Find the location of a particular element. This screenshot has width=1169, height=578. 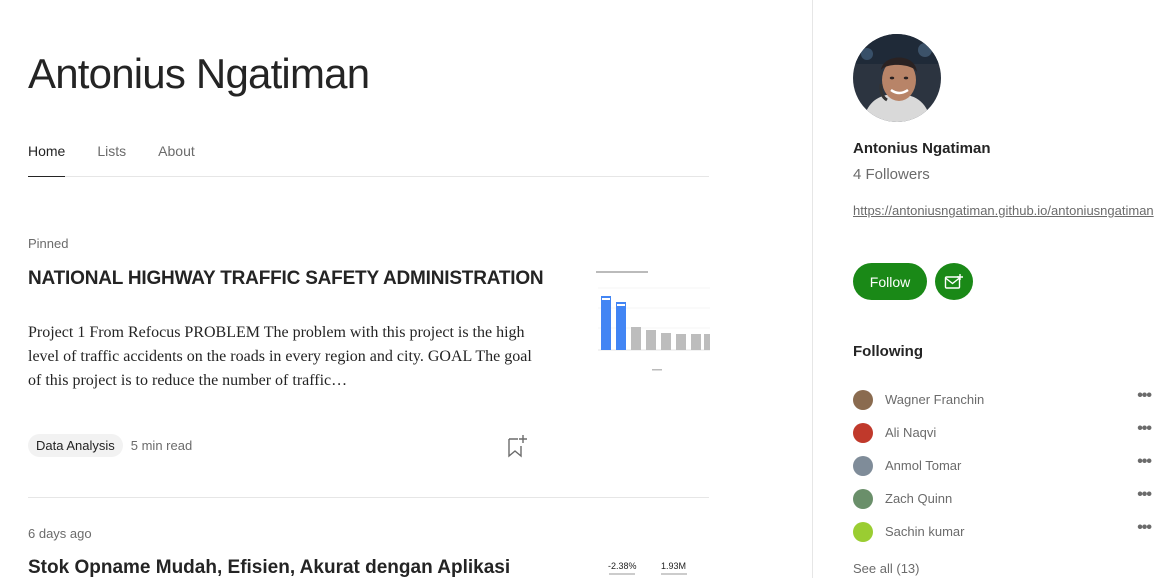

thumbnail-stat-value: 1.93M is located at coordinates (674, 566).